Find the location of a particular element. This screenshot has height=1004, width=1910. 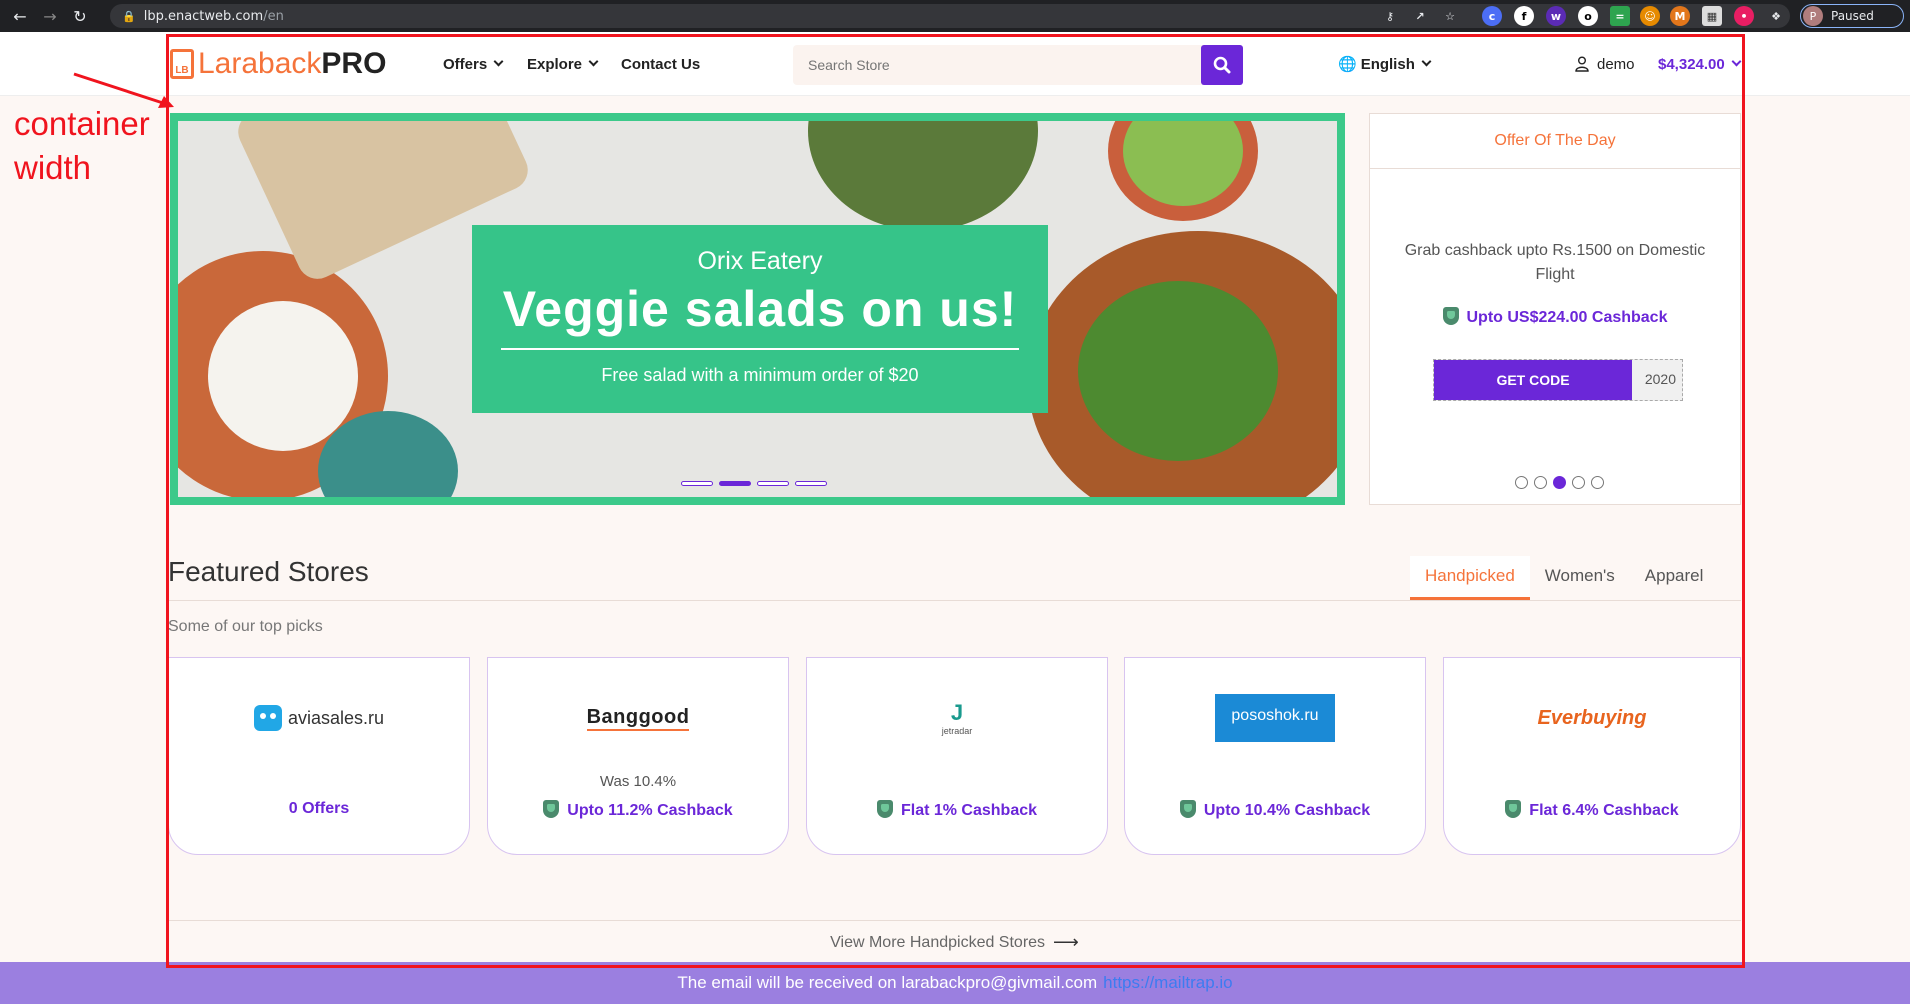

mailtrap-link: https://mailtrap.io is located at coordinates (1167, 983).